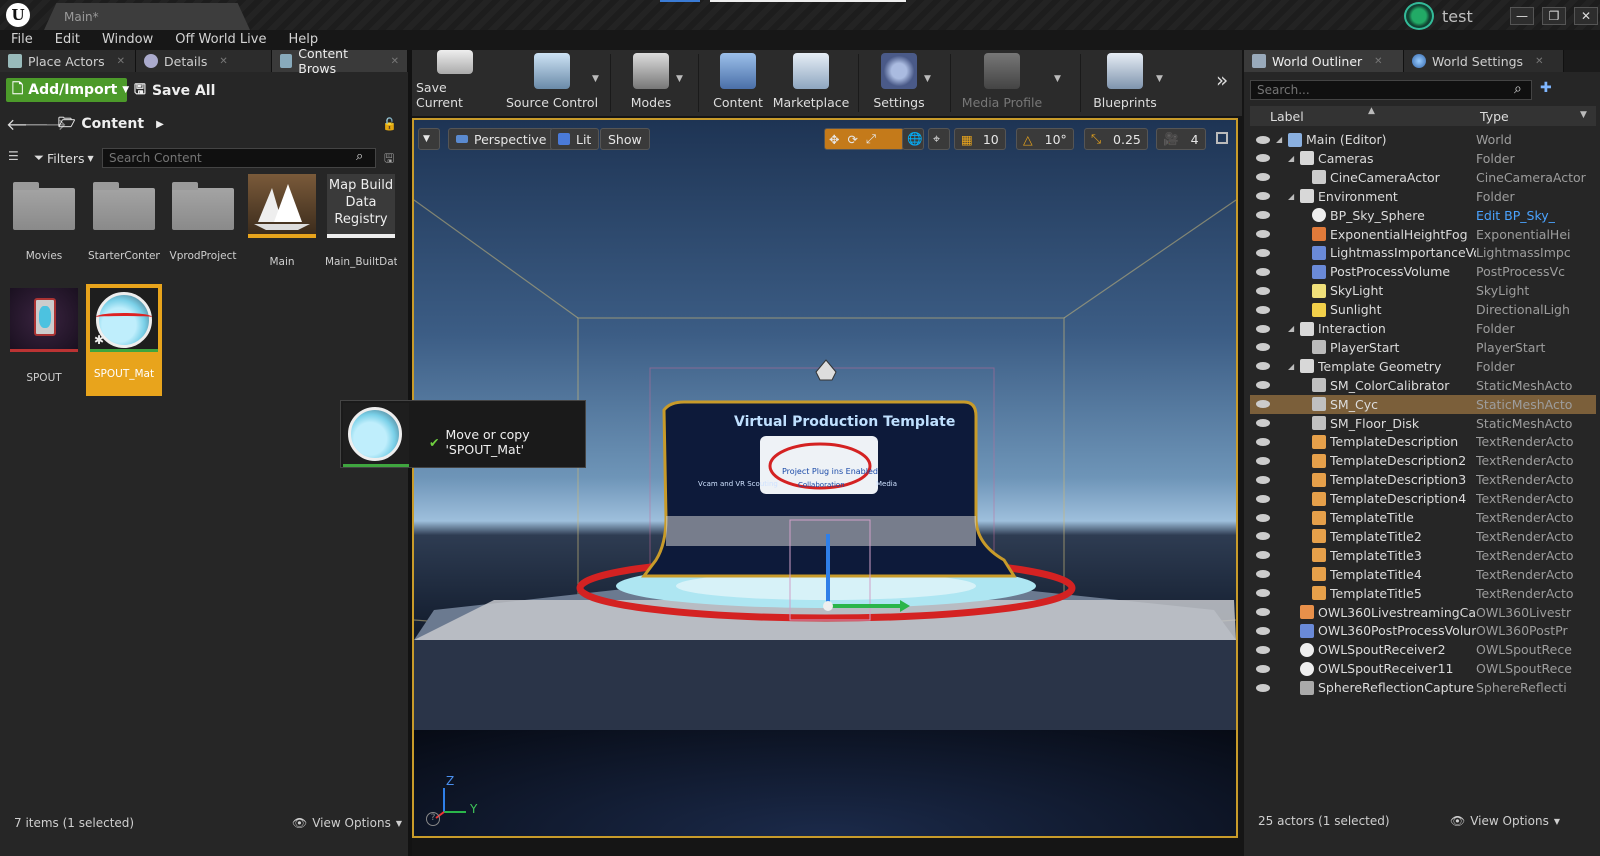  I want to click on menu-file: File, so click(22, 40).